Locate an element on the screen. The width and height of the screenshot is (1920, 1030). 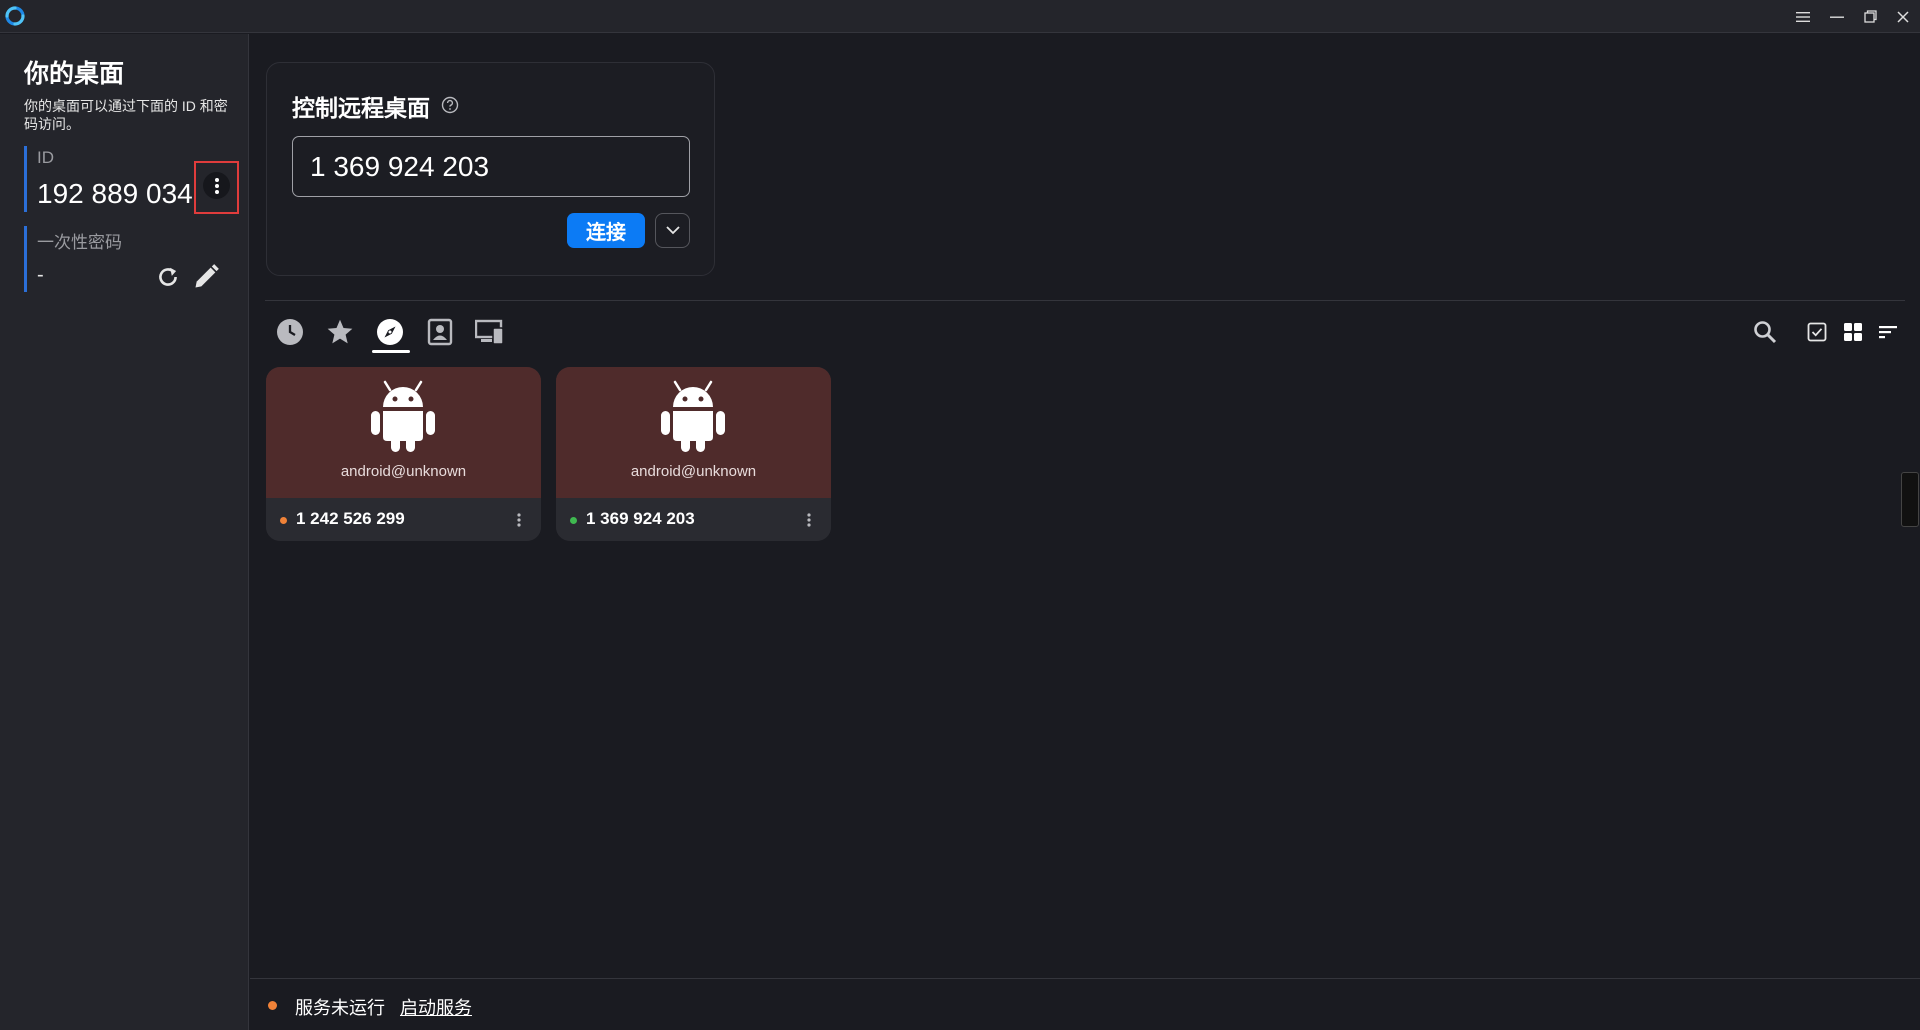
compass-icon is located at coordinates (390, 332).